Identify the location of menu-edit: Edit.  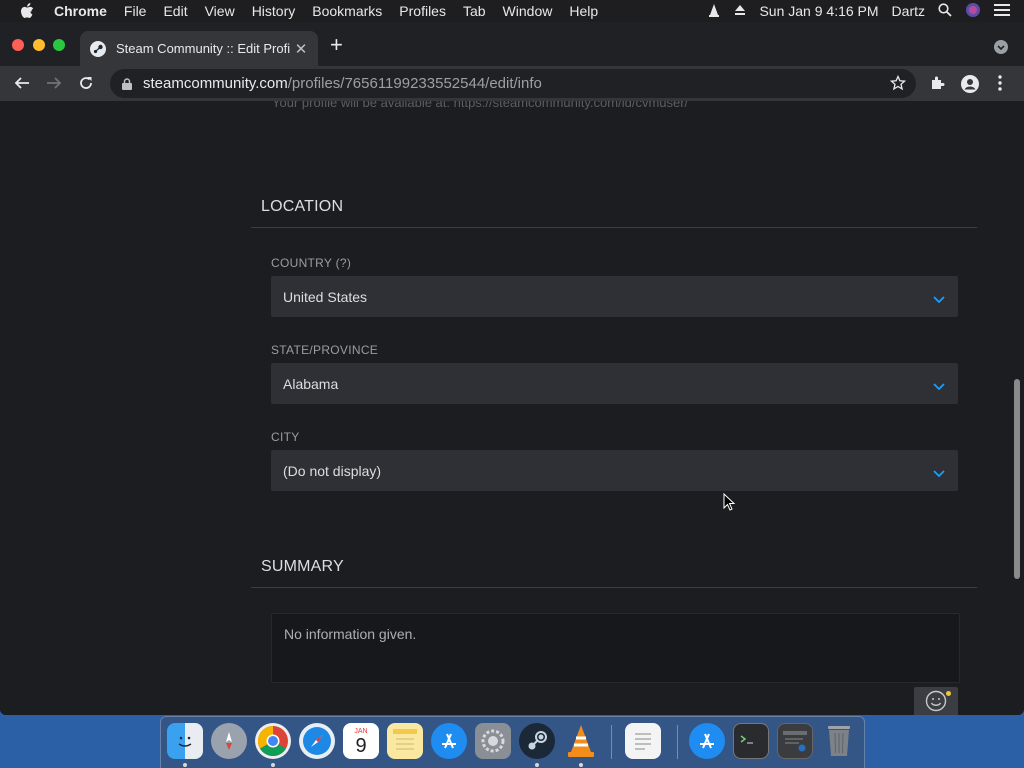
(175, 11).